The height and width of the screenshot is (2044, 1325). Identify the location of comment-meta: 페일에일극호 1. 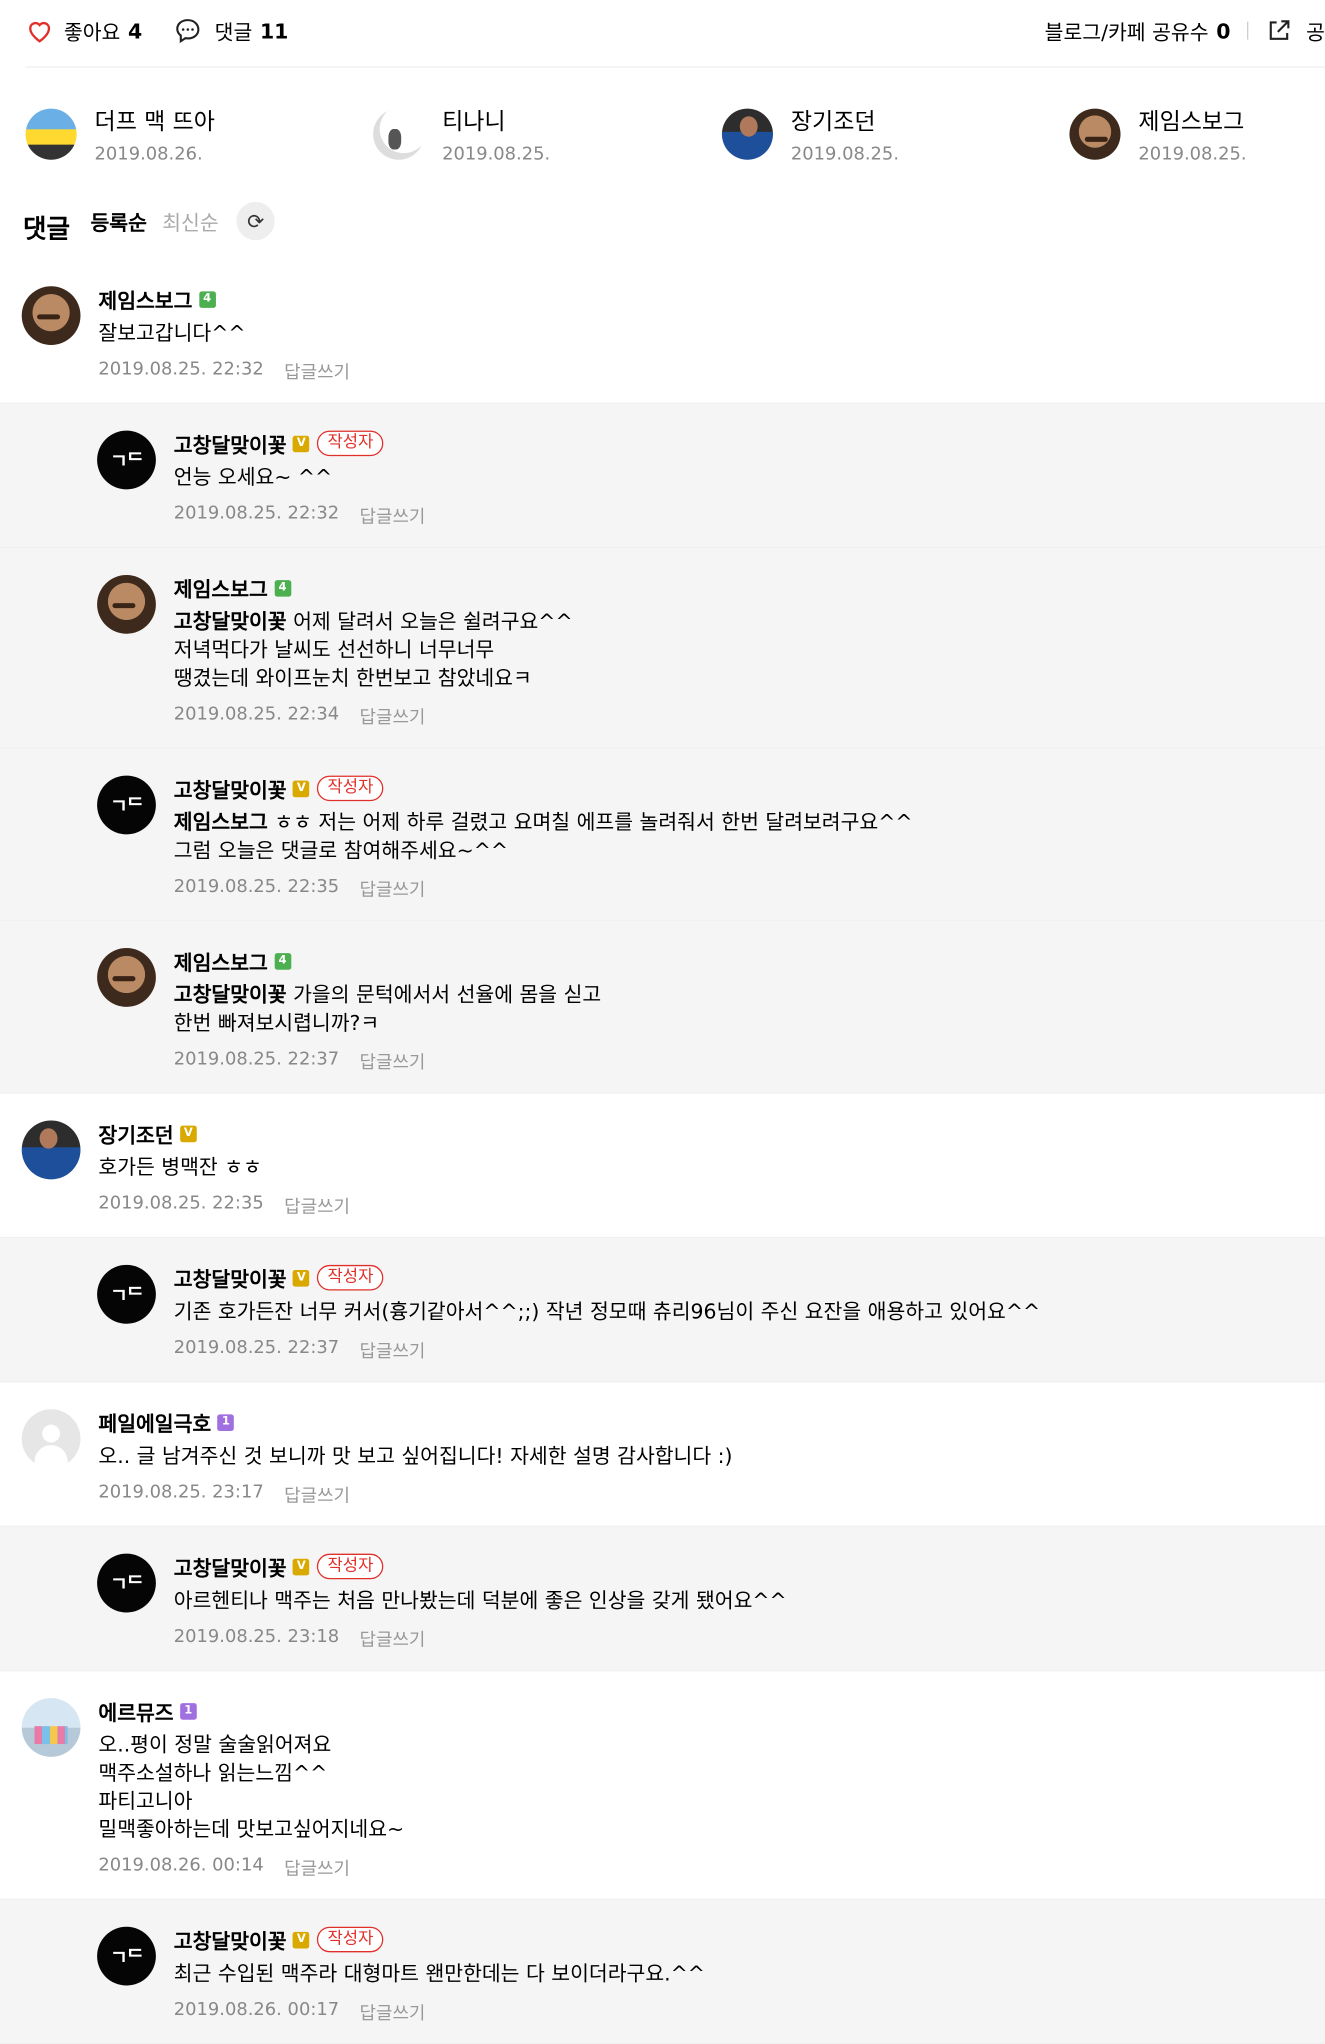
(711, 1422).